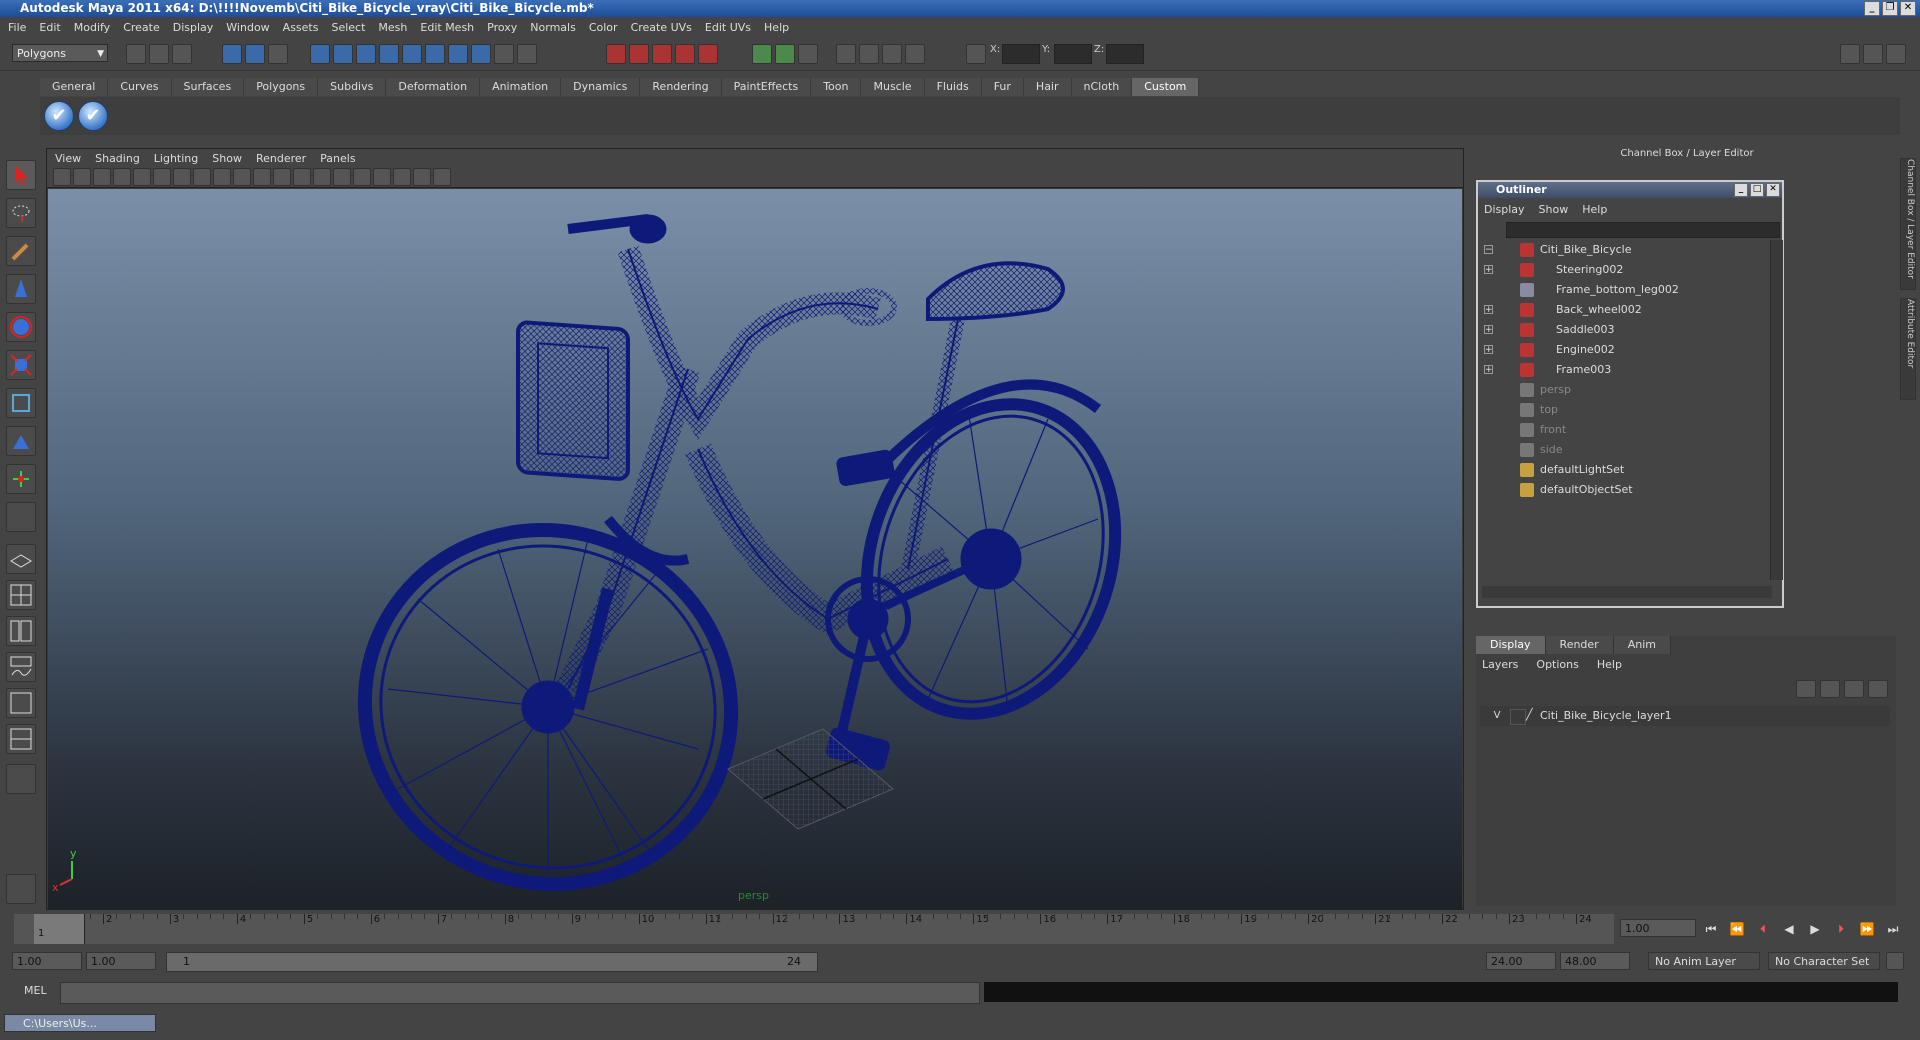 This screenshot has height=1040, width=1920. I want to click on layer-tab-render: Render, so click(1579, 645).